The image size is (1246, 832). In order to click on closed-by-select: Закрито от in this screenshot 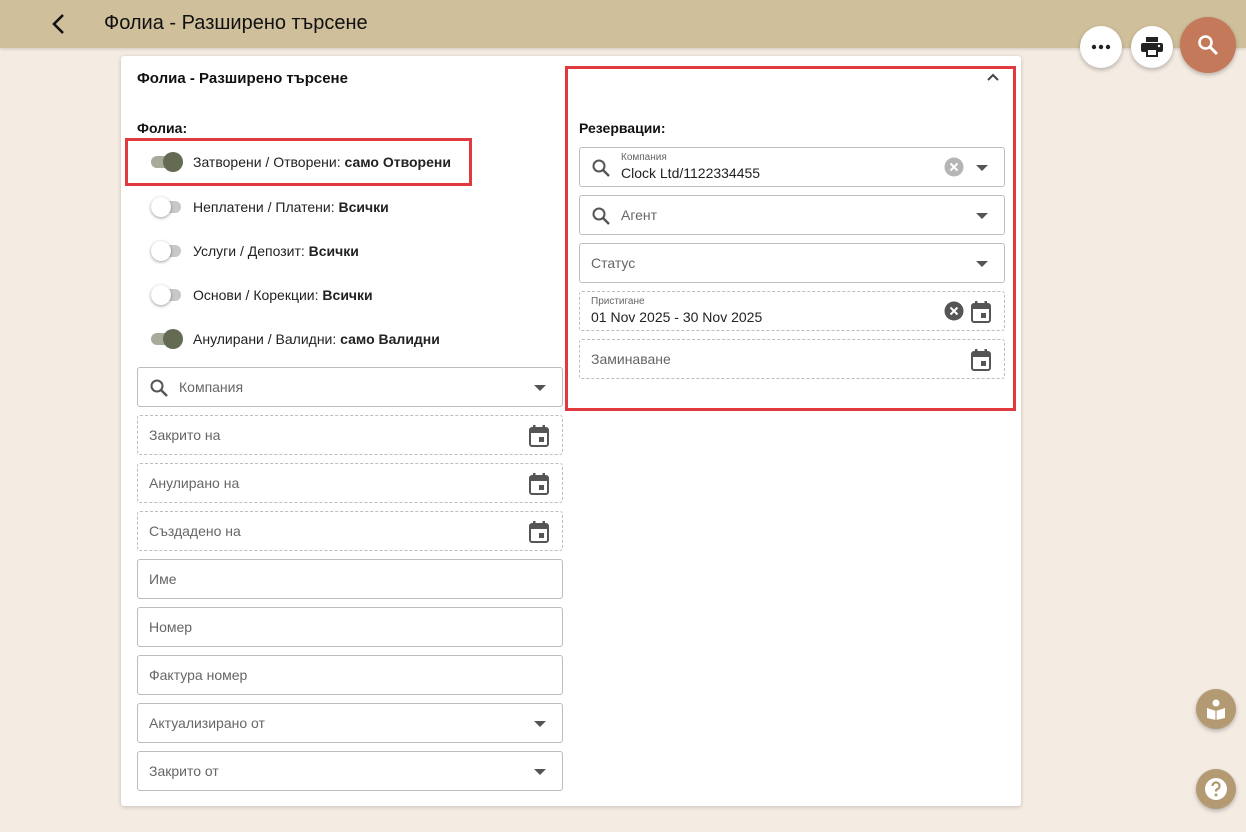, I will do `click(350, 771)`.